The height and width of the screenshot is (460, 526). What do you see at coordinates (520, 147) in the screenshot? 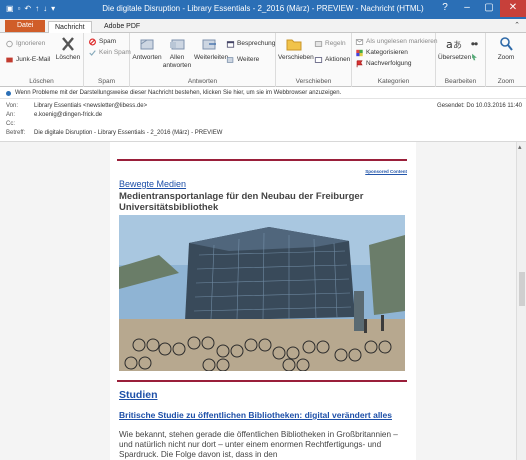
I see `scroll-up-icon: ▴` at bounding box center [520, 147].